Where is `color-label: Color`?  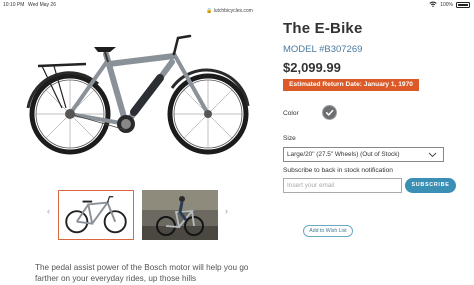
color-label: Color is located at coordinates (291, 113).